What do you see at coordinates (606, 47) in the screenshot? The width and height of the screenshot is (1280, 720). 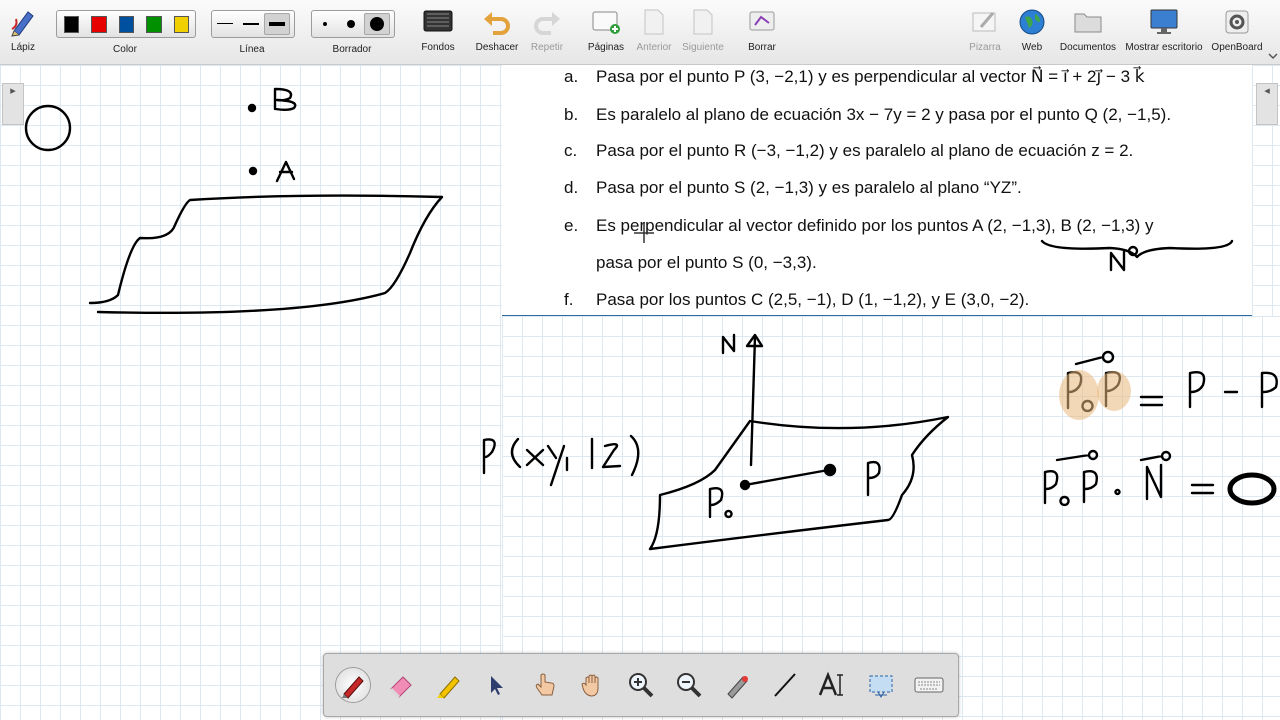 I see `pages-label: Páginas` at bounding box center [606, 47].